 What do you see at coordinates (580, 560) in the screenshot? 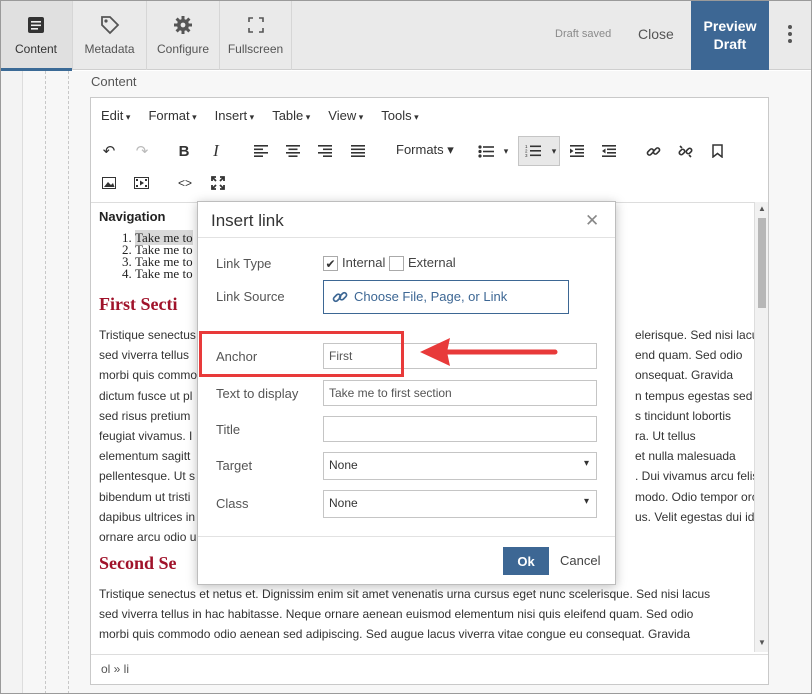
I see `cancel-button: Cancel` at bounding box center [580, 560].